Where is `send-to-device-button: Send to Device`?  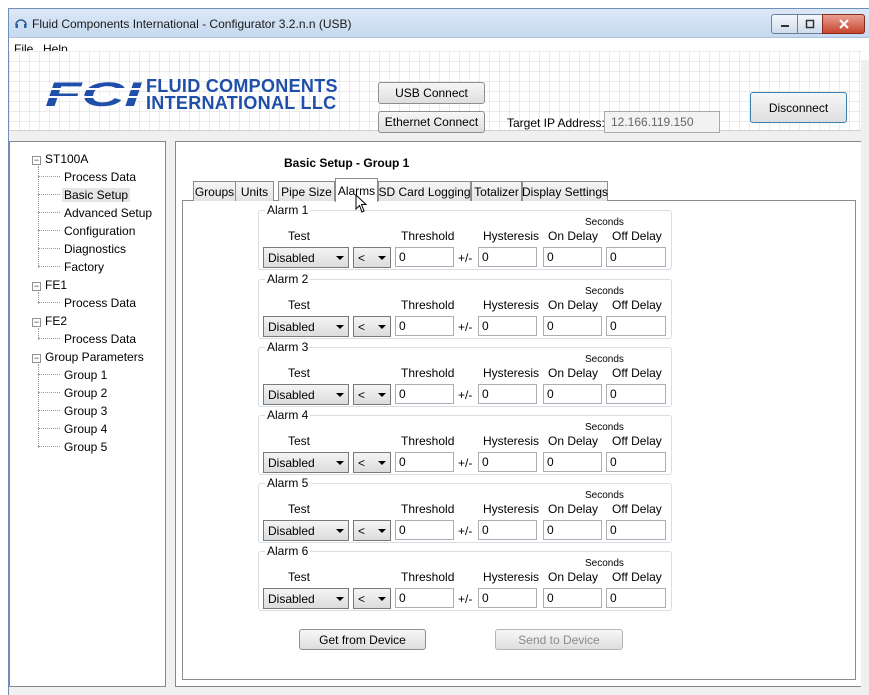 send-to-device-button: Send to Device is located at coordinates (559, 639).